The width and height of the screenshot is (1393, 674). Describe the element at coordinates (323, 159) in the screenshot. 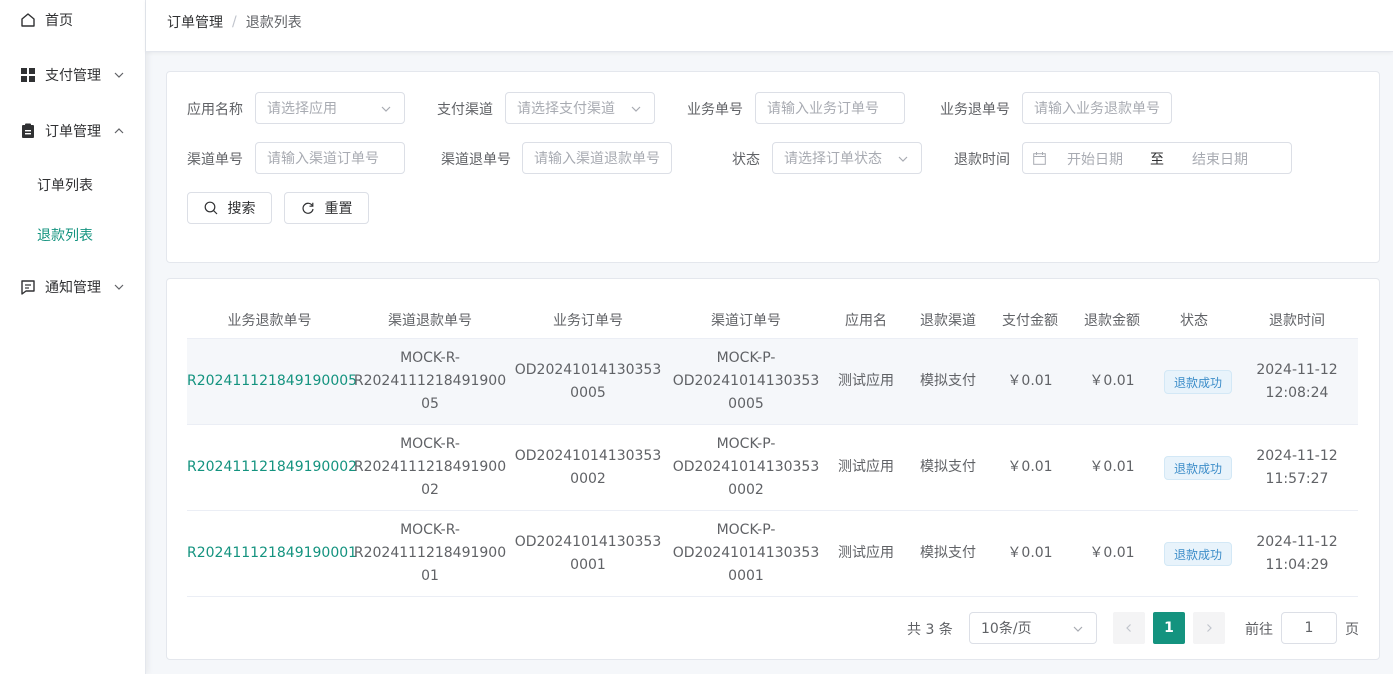

I see `channel-order-no-placeholder: 请输入渠道订单号` at that location.